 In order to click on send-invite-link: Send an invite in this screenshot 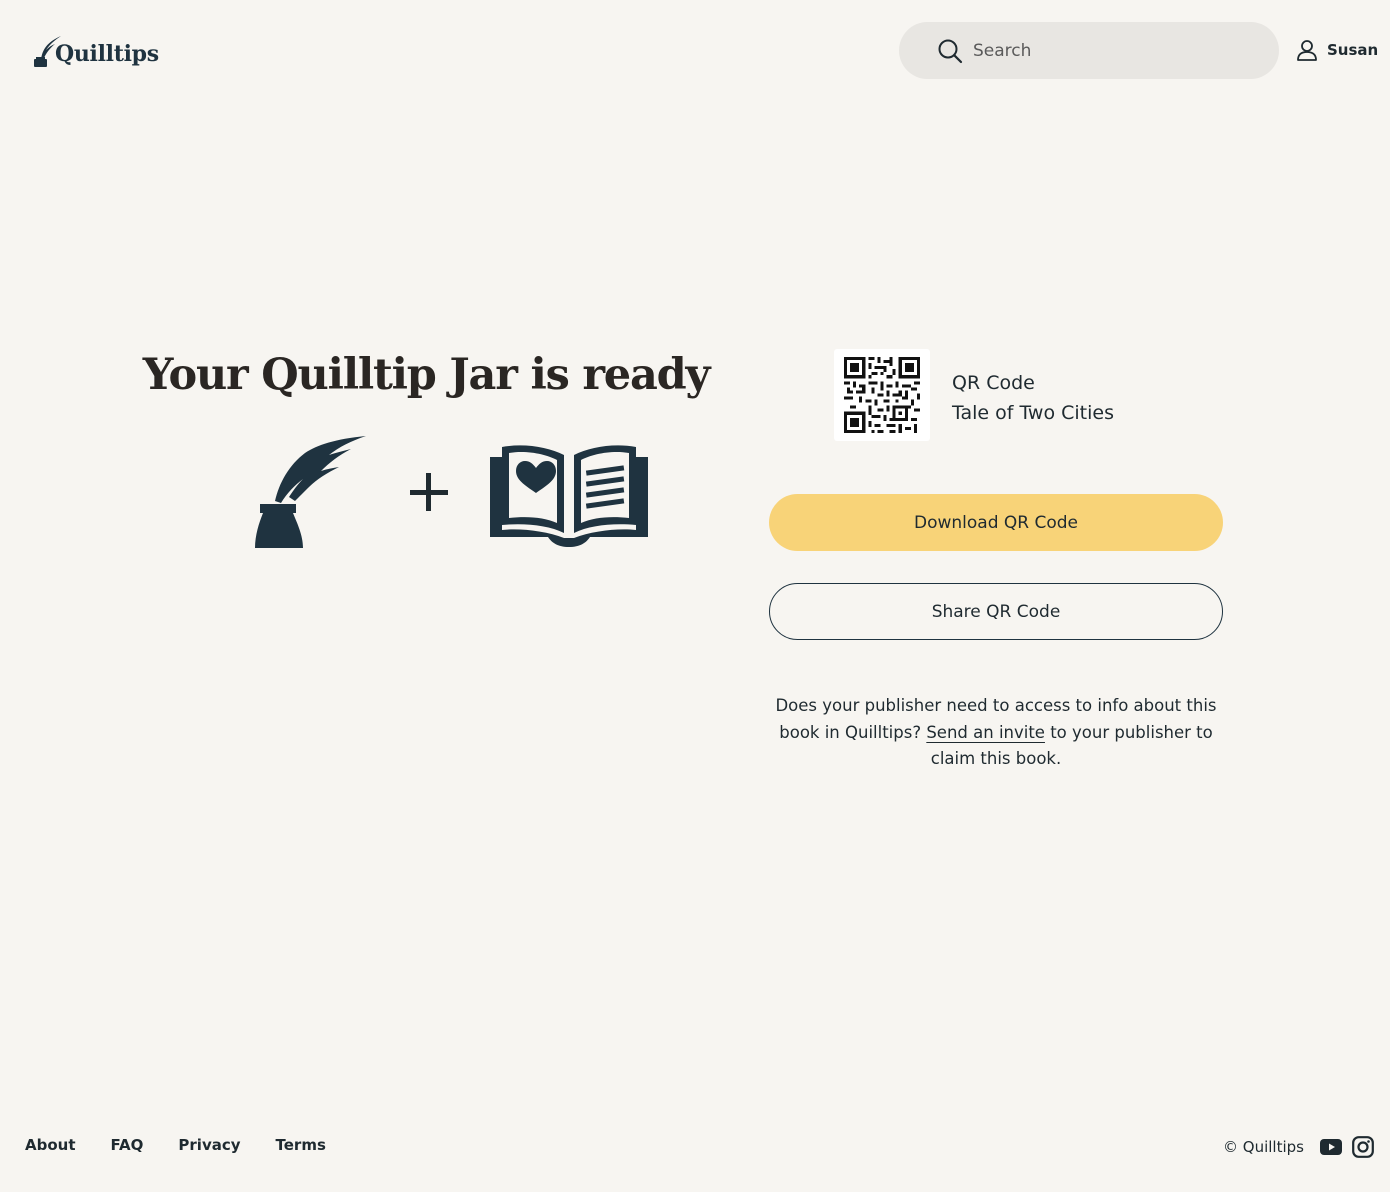, I will do `click(985, 732)`.